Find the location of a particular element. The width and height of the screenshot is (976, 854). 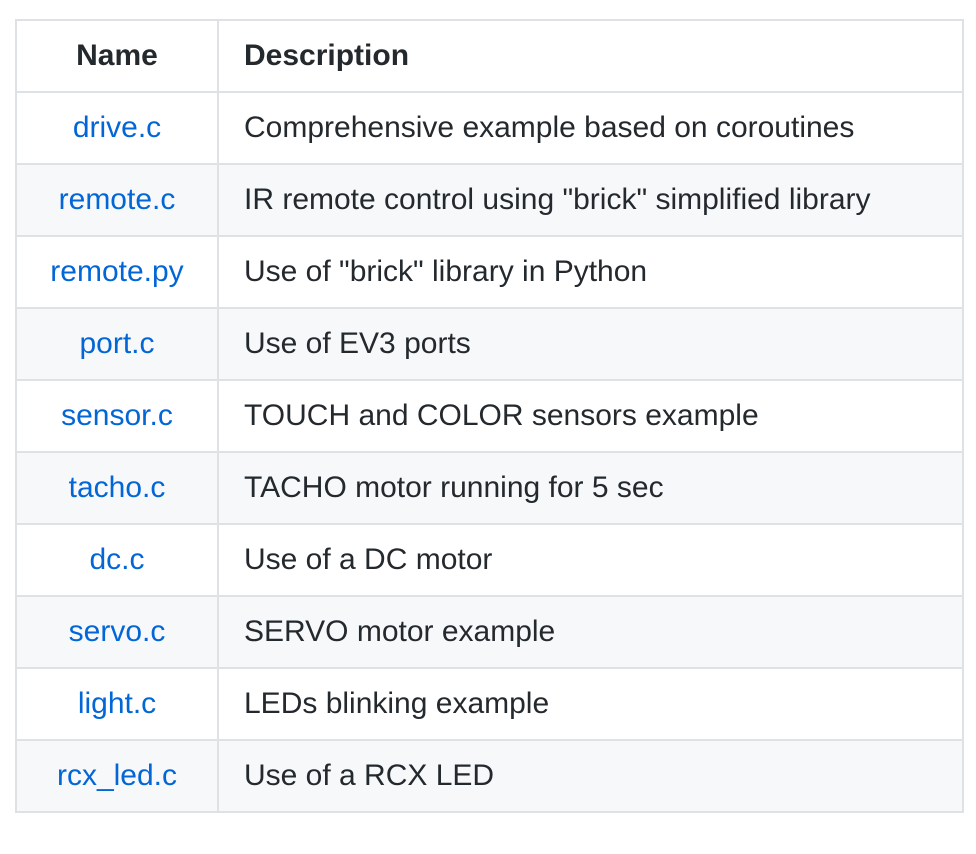

table-row: tacho.c TACHO motor running for 5 sec is located at coordinates (489, 488).